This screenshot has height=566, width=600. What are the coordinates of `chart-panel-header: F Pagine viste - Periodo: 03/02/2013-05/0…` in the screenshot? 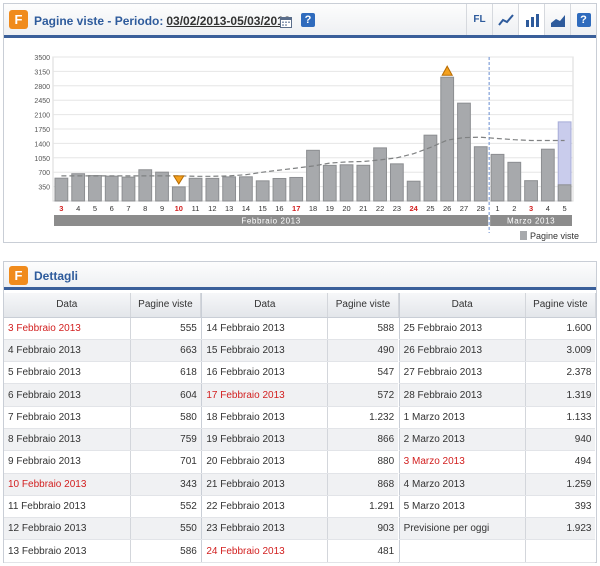 It's located at (300, 21).